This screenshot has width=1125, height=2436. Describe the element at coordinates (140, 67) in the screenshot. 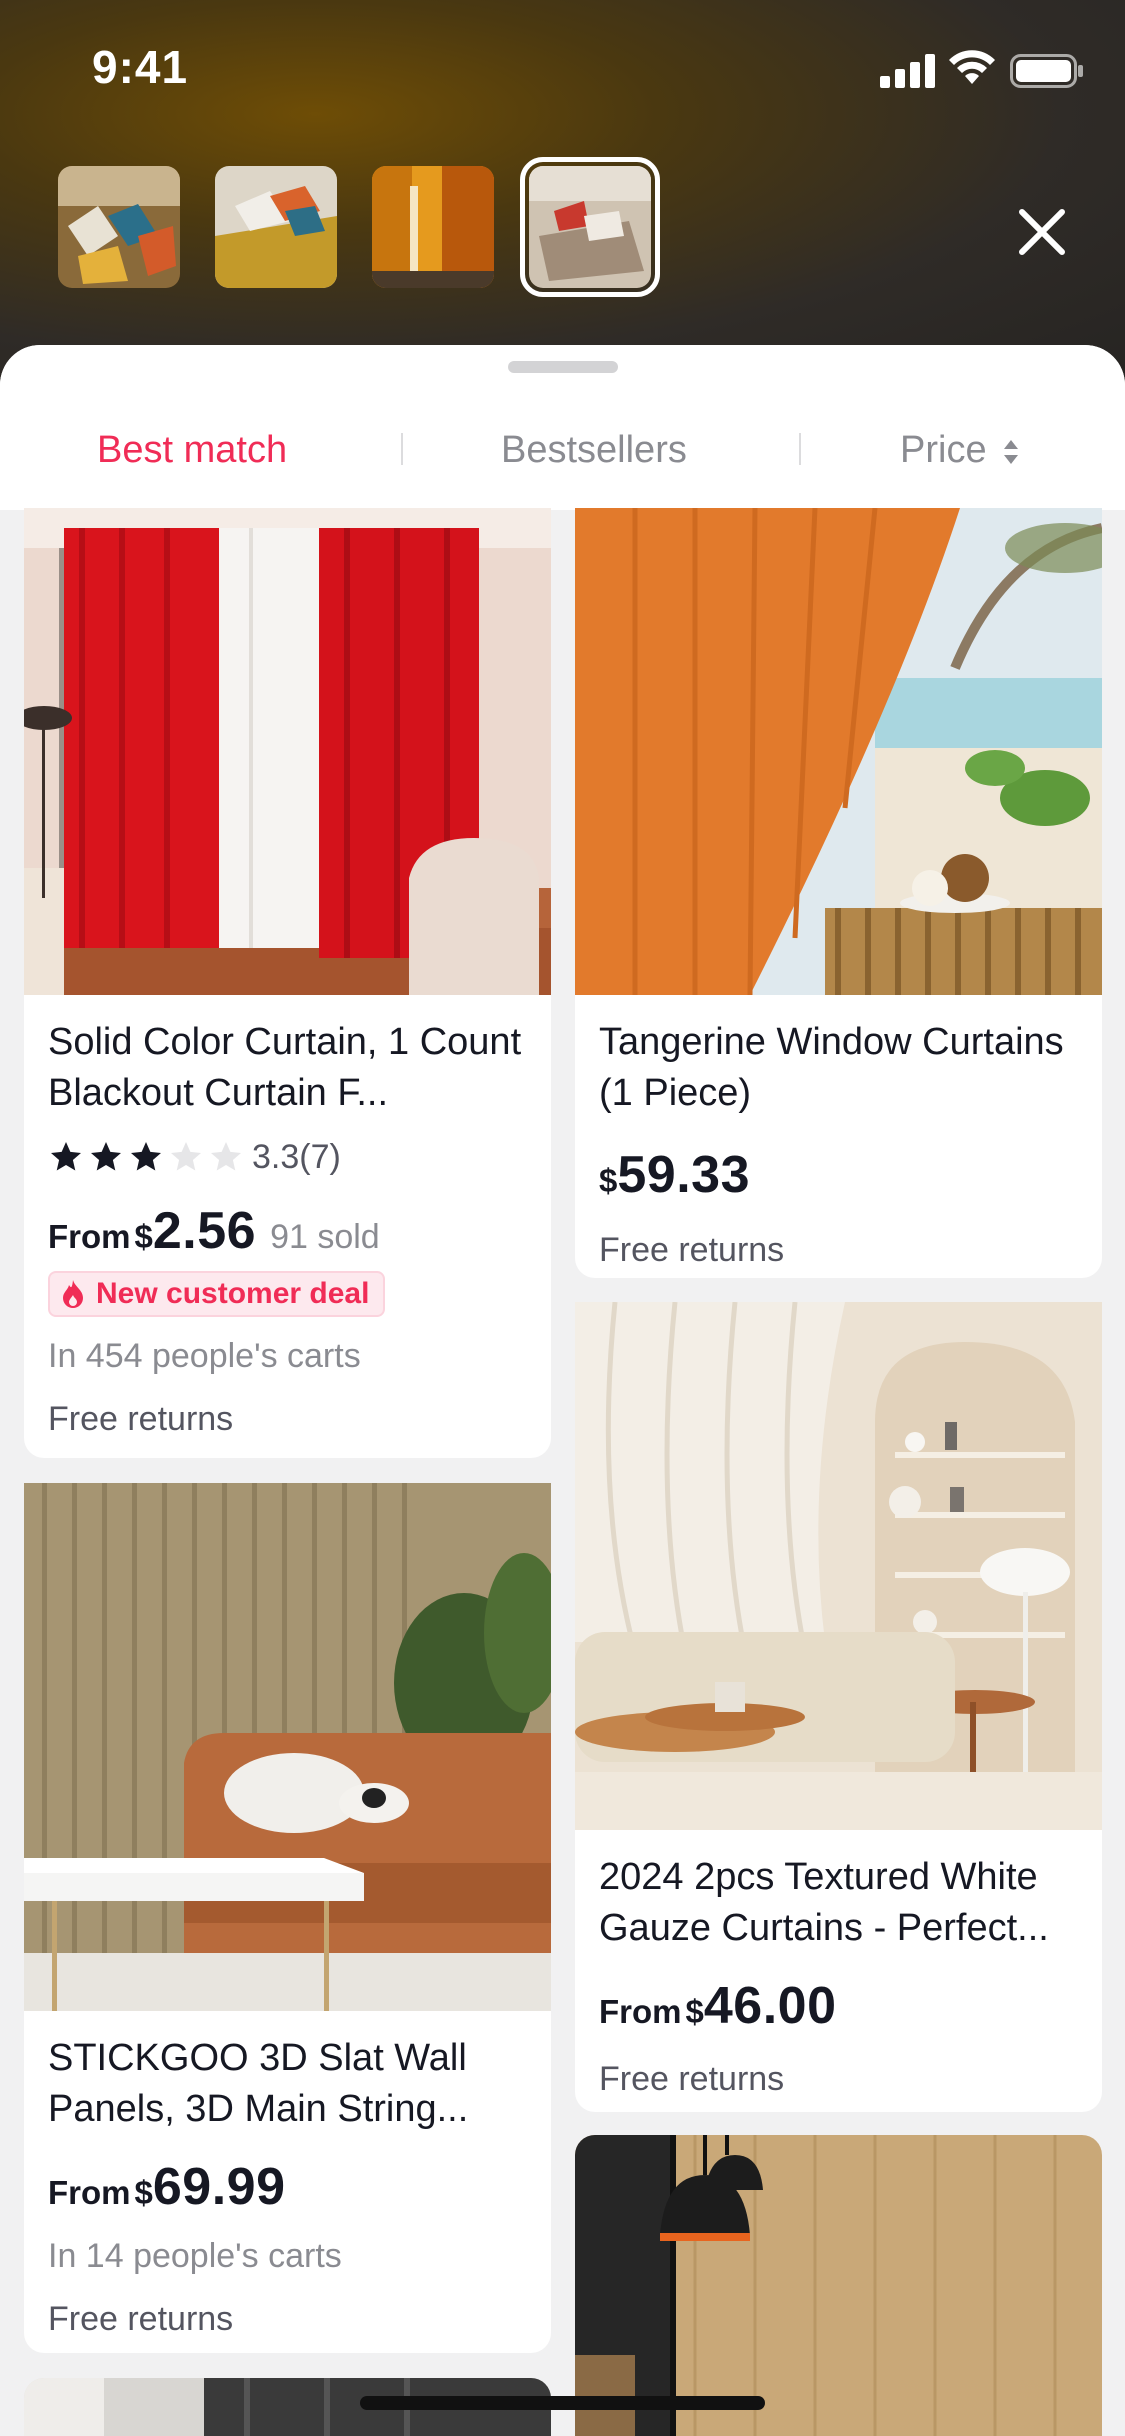

I see `status-time: 9:41` at that location.